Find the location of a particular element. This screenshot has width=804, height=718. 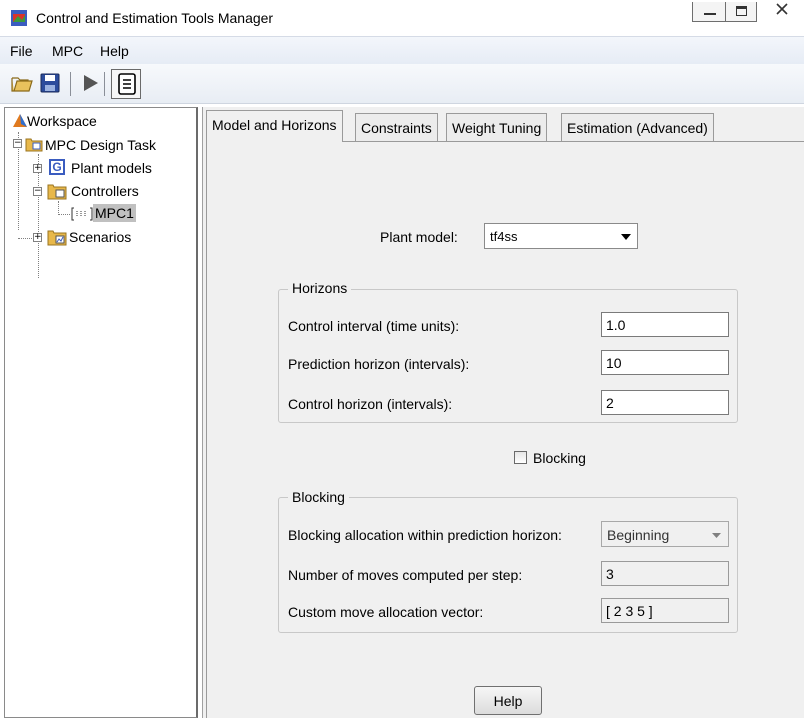

tree-item-plant-models: Plant models is located at coordinates (111, 168).